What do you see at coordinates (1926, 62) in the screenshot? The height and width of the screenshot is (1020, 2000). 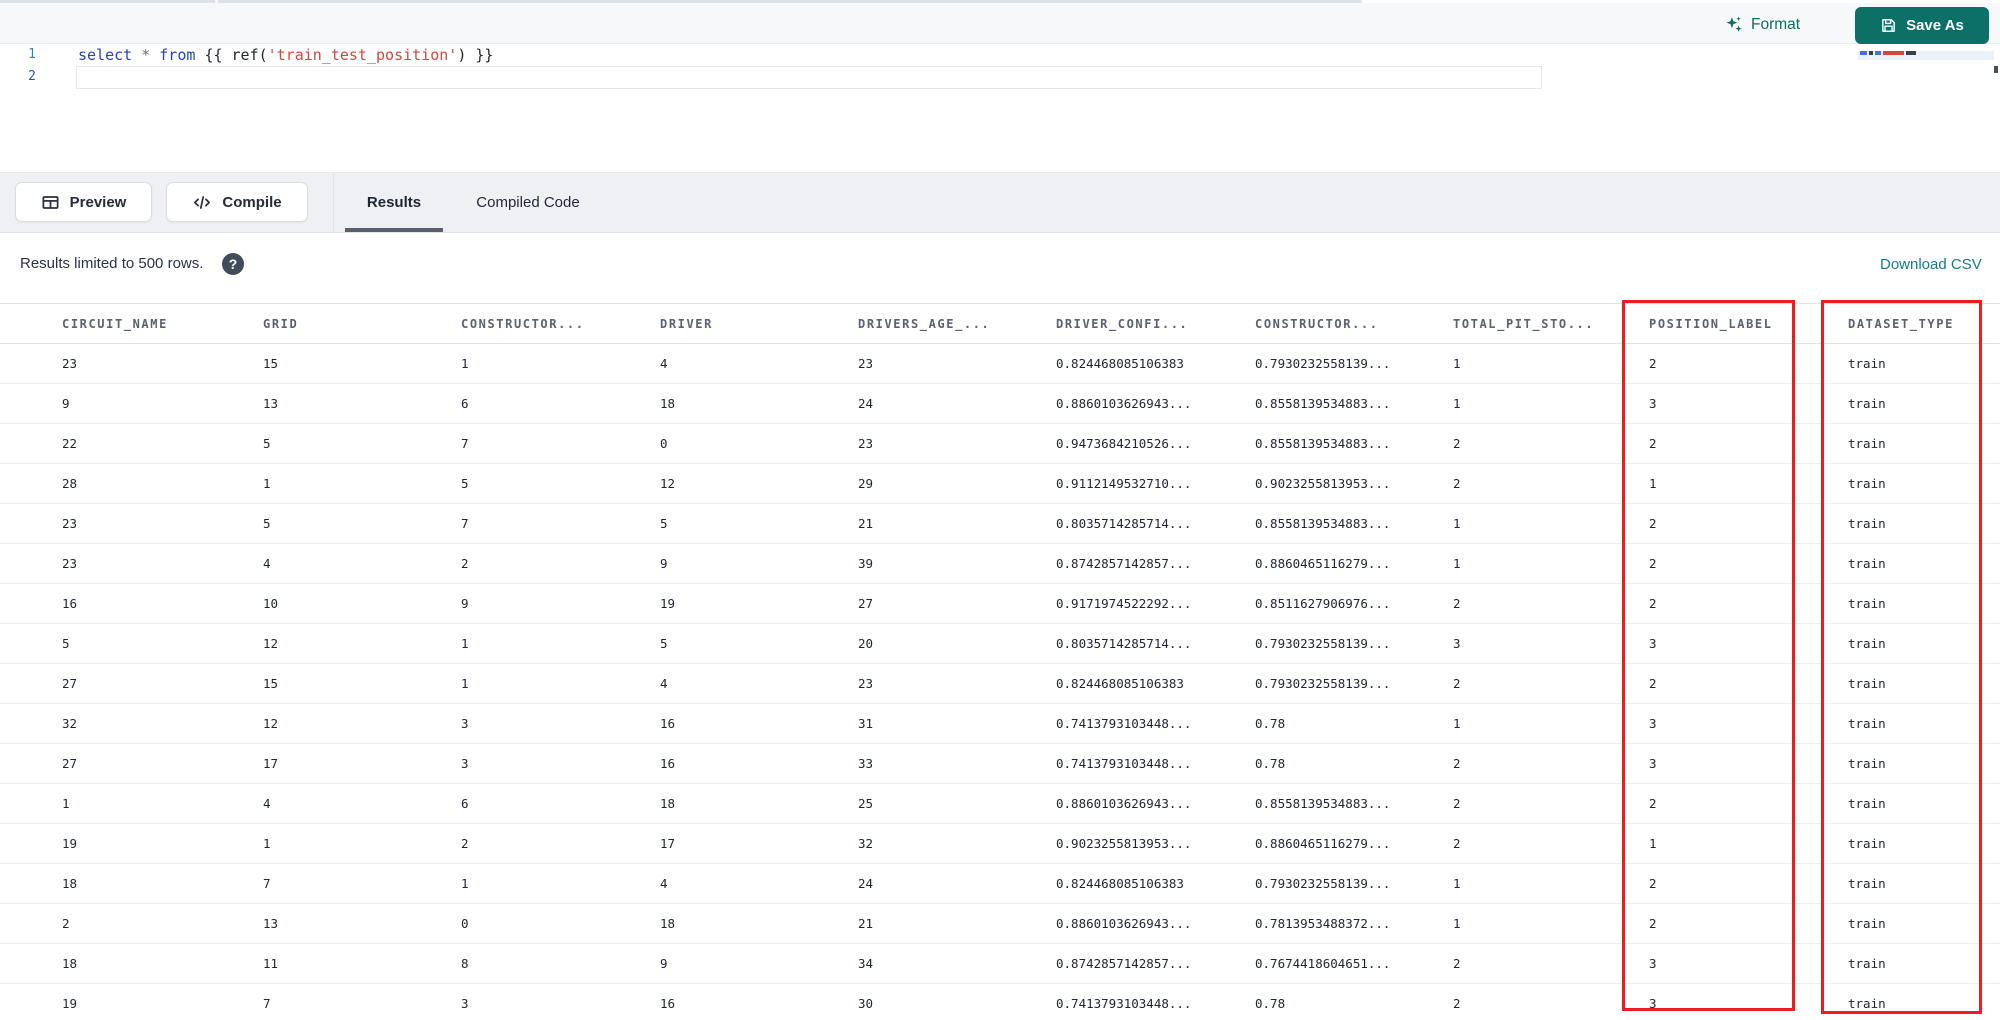 I see `minimap` at bounding box center [1926, 62].